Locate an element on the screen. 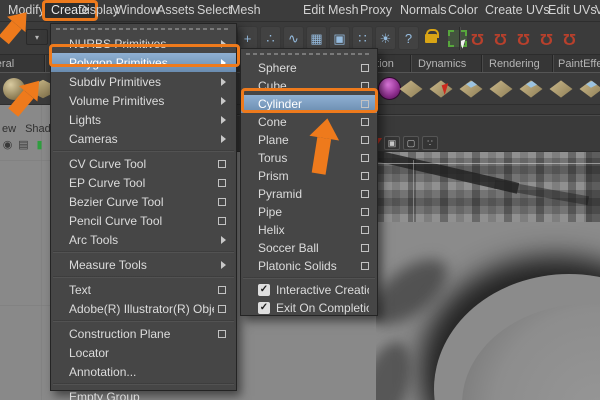 This screenshot has height=400, width=600. layer-bar-icon: ▮ is located at coordinates (39, 144).